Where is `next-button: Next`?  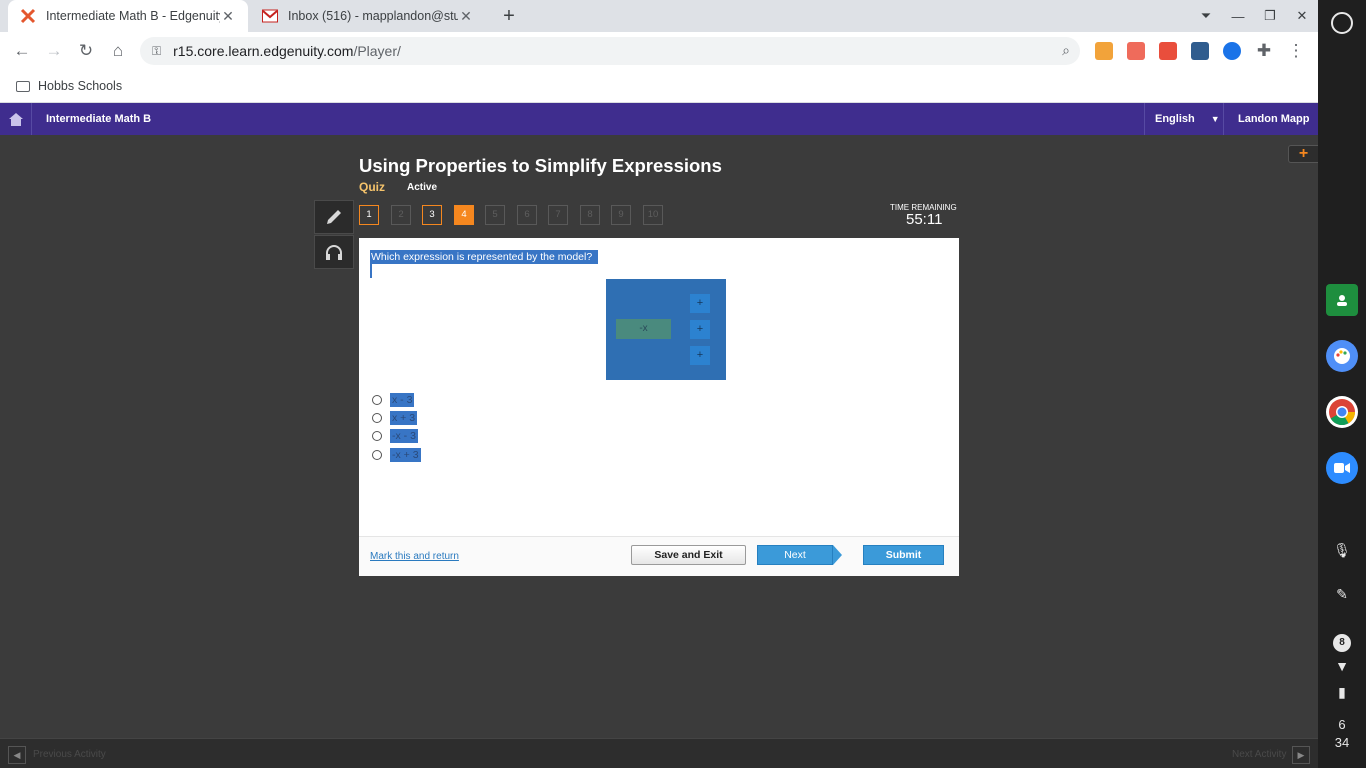
next-button: Next is located at coordinates (795, 555).